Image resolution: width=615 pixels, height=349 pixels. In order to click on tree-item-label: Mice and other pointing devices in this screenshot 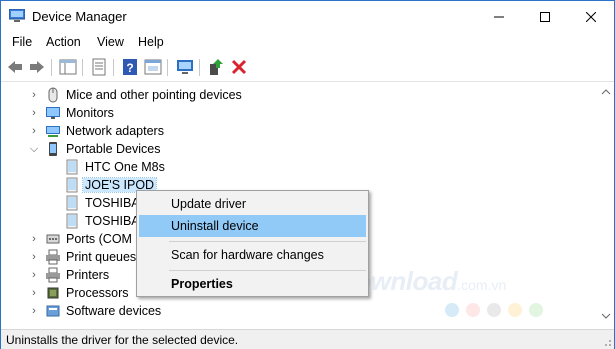, I will do `click(154, 95)`.